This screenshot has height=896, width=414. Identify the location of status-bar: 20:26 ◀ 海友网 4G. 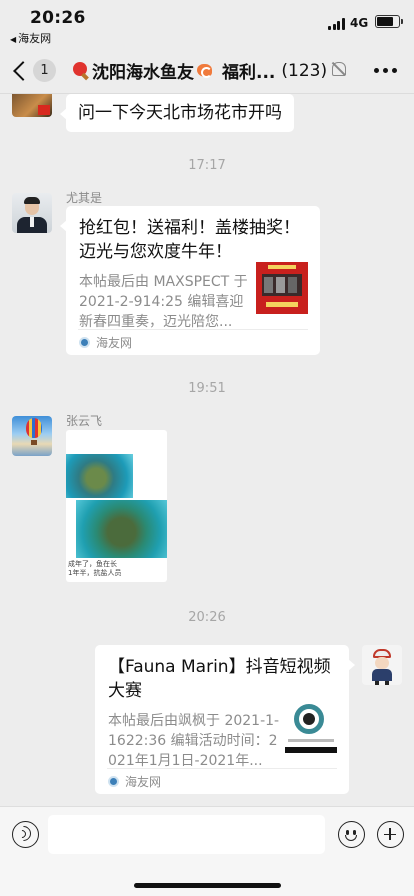
(207, 23).